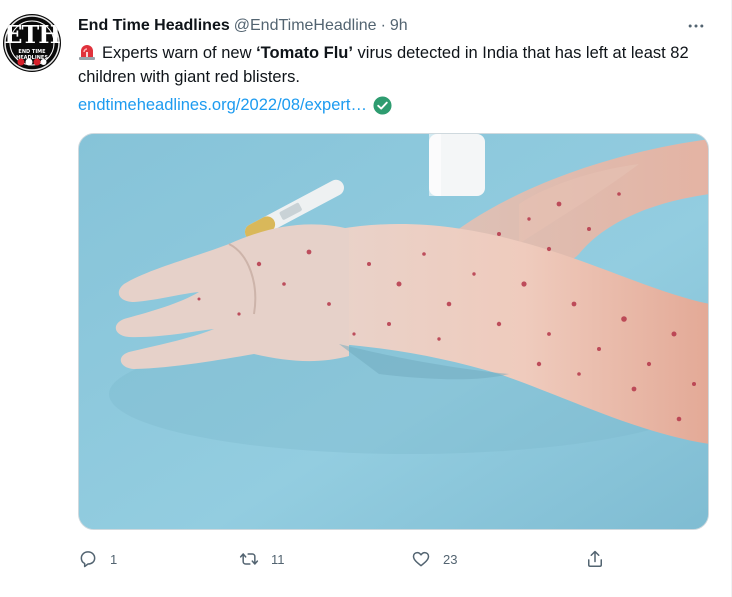 This screenshot has width=732, height=597. I want to click on check-circle-icon, so click(382, 105).